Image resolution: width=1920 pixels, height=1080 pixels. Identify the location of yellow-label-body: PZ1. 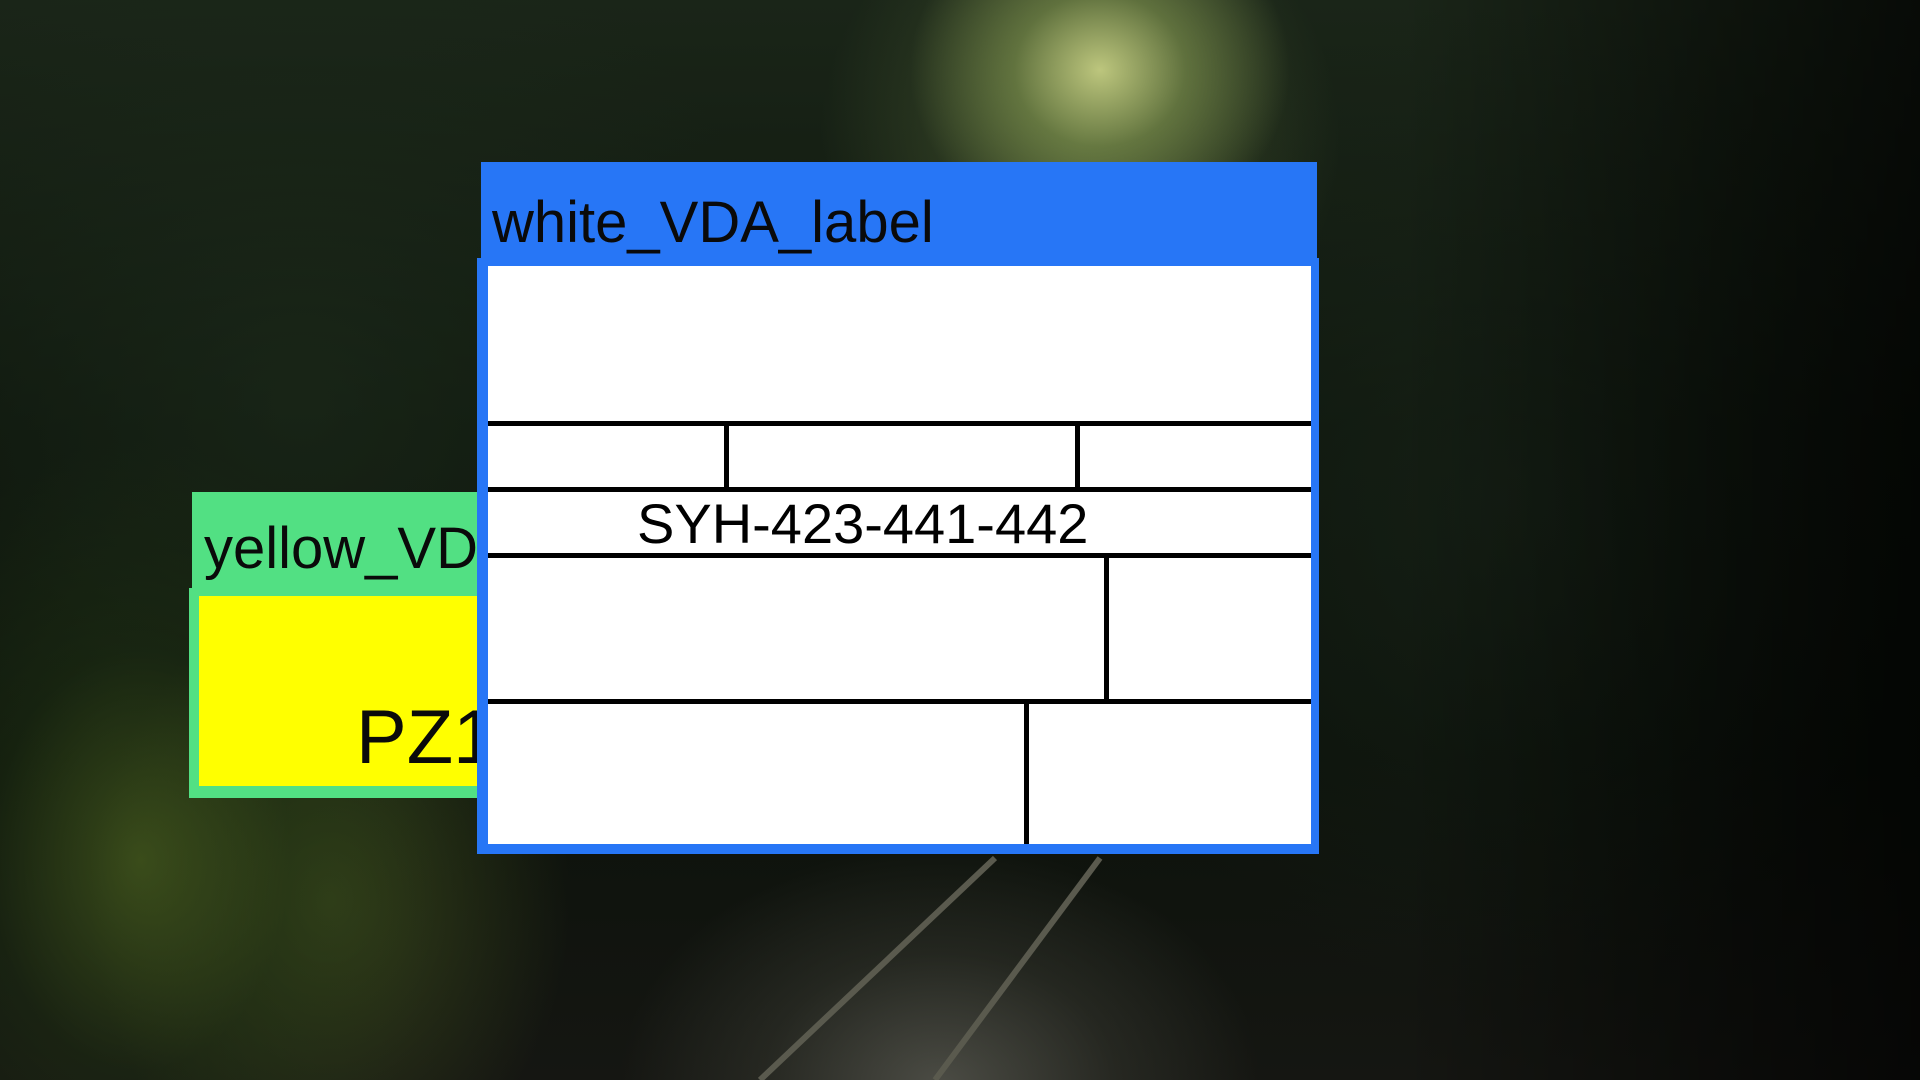
(347, 691).